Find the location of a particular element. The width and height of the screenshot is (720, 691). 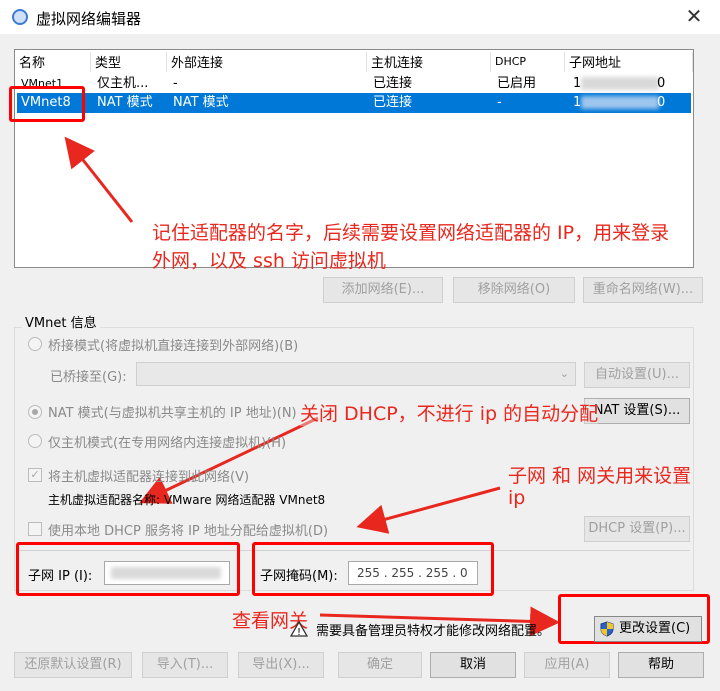

change-settings-label: 更改设置(C) is located at coordinates (655, 628).